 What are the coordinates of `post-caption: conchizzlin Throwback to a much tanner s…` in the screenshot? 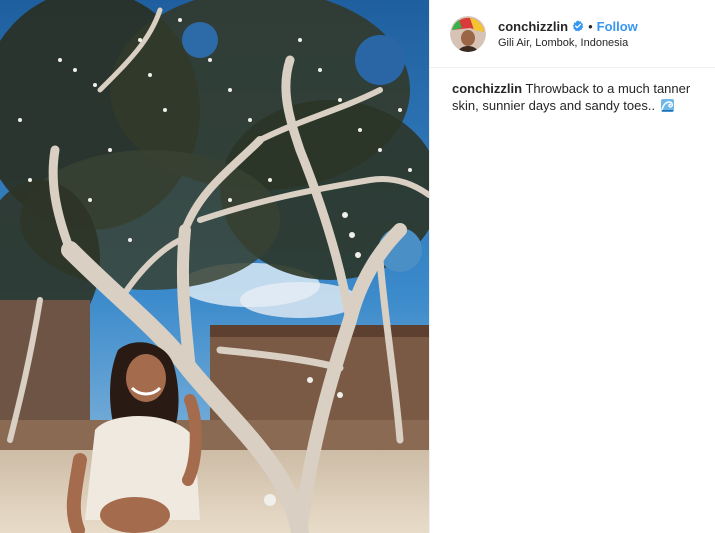 It's located at (572, 91).